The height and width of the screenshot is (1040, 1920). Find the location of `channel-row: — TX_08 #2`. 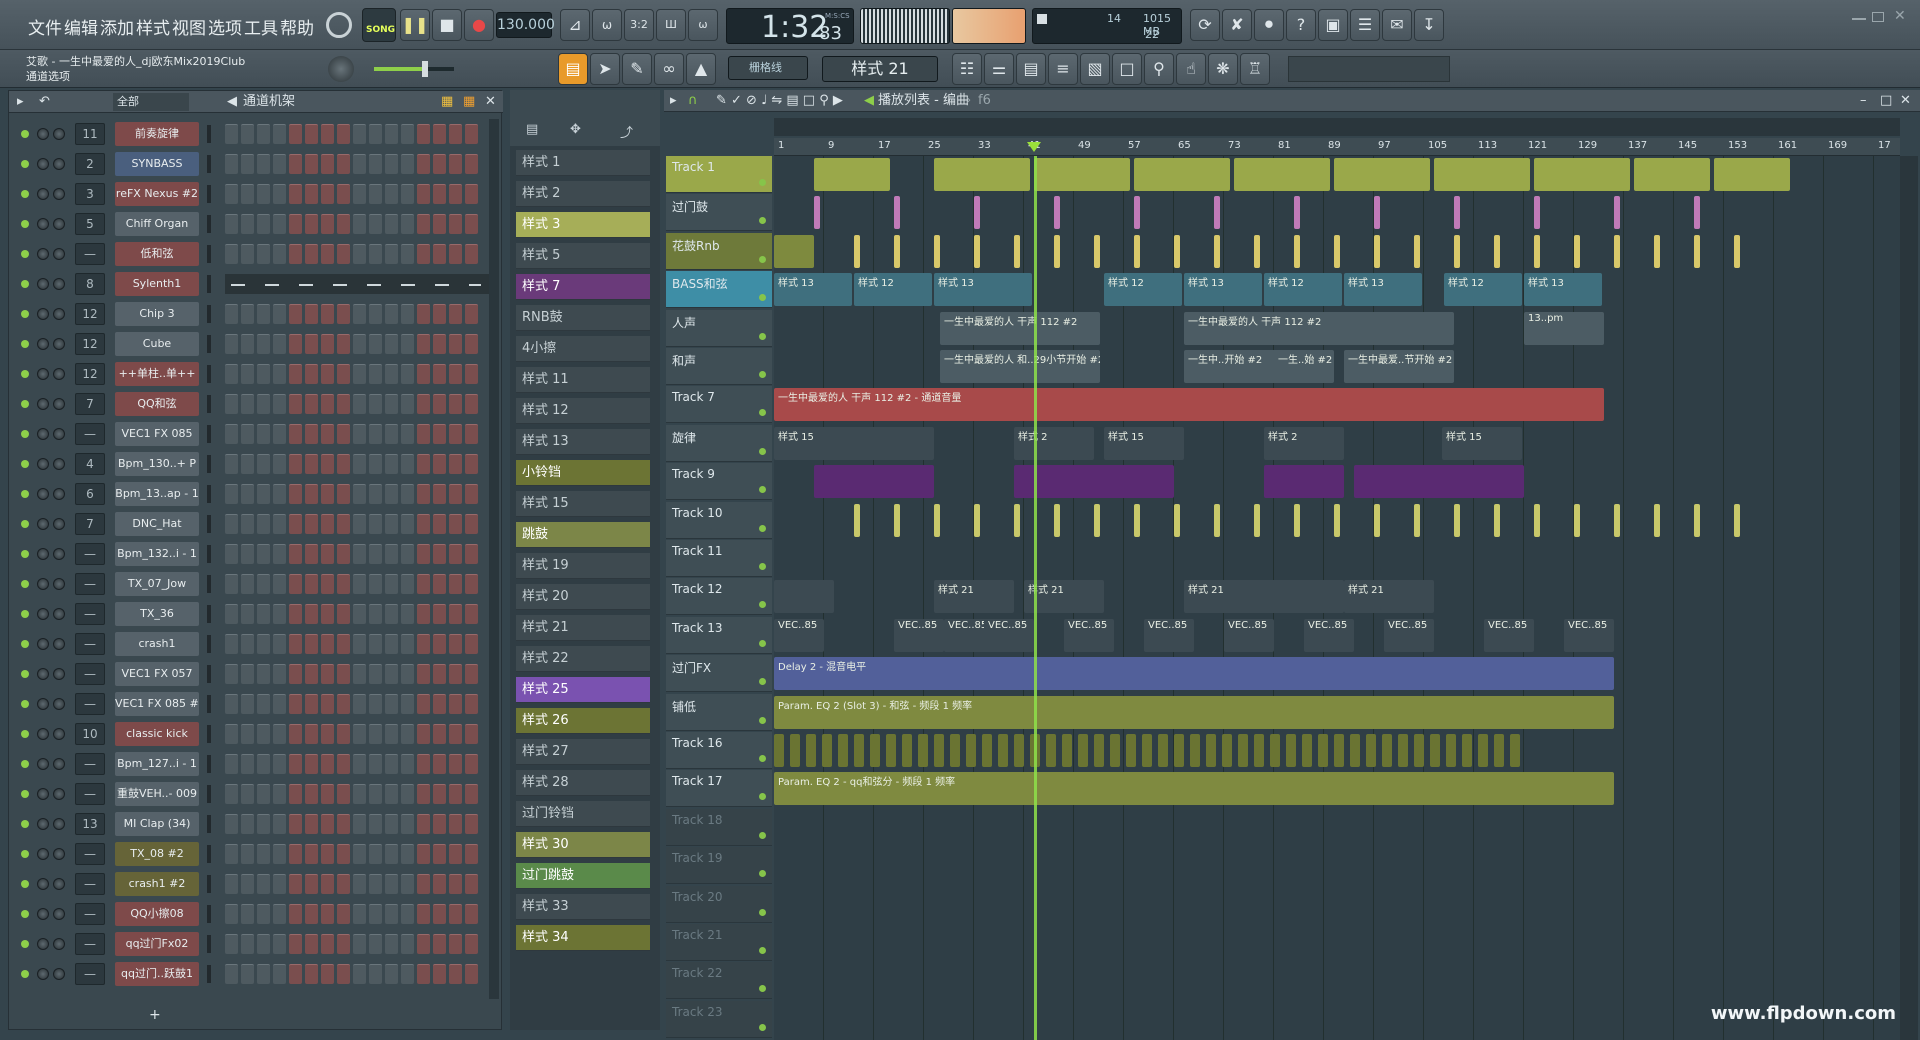

channel-row: — TX_08 #2 is located at coordinates (256, 854).